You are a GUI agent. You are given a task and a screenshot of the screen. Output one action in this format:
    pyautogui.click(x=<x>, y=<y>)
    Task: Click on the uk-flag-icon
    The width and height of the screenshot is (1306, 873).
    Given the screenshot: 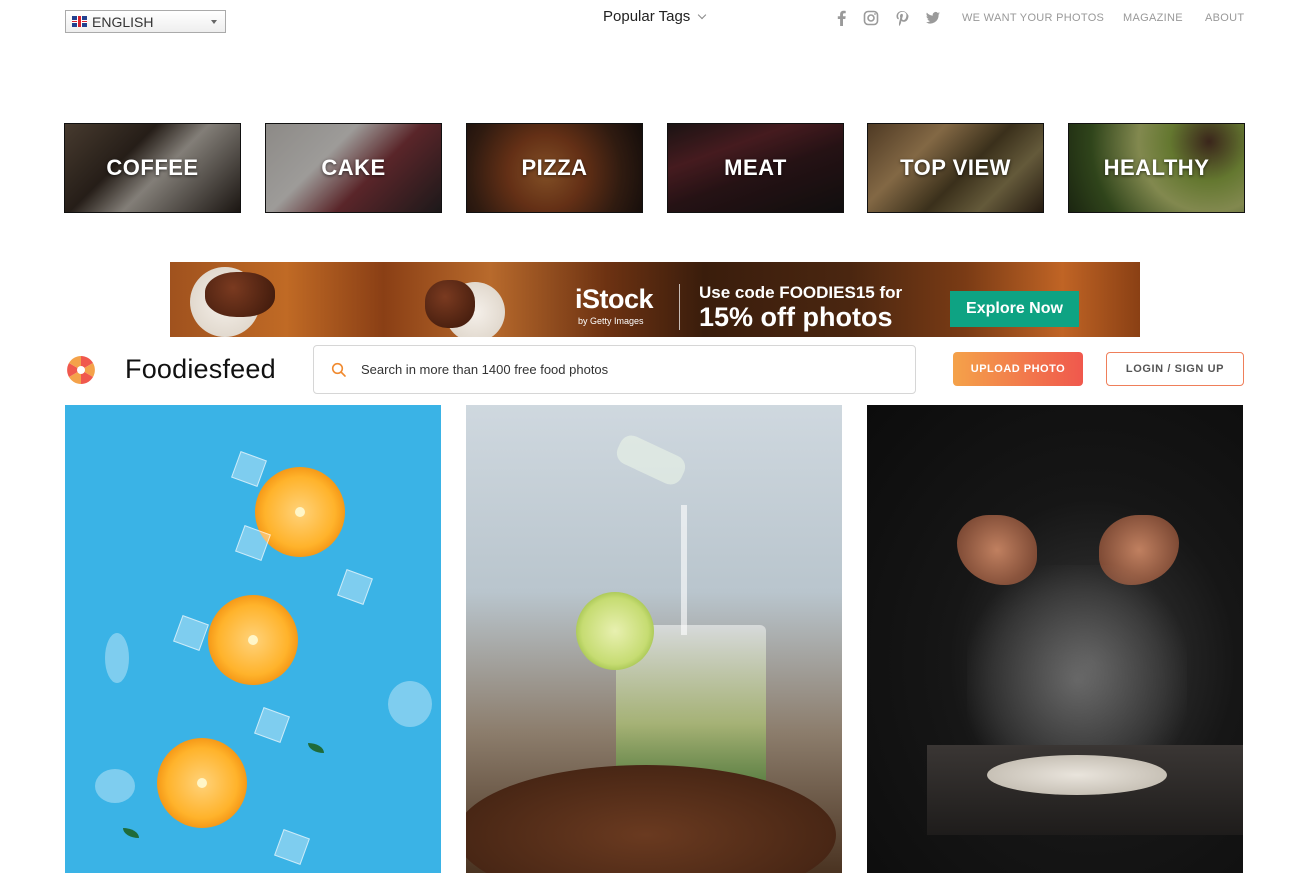 What is the action you would take?
    pyautogui.click(x=79, y=21)
    